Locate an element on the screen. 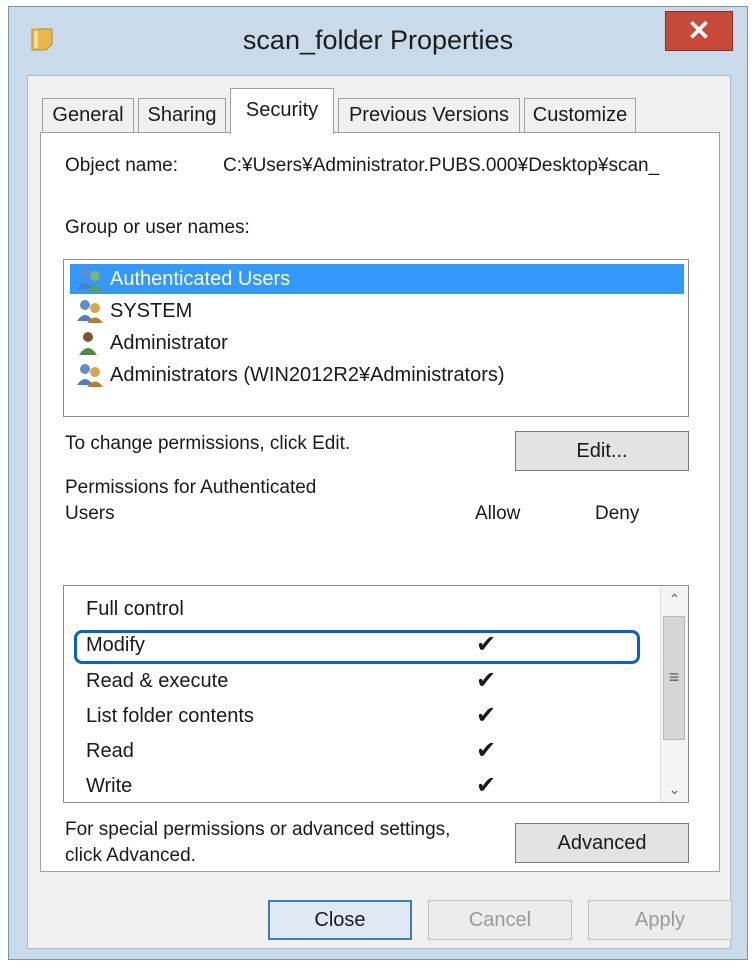  change-permissions-text: To change permissions, click Edit. is located at coordinates (208, 443).